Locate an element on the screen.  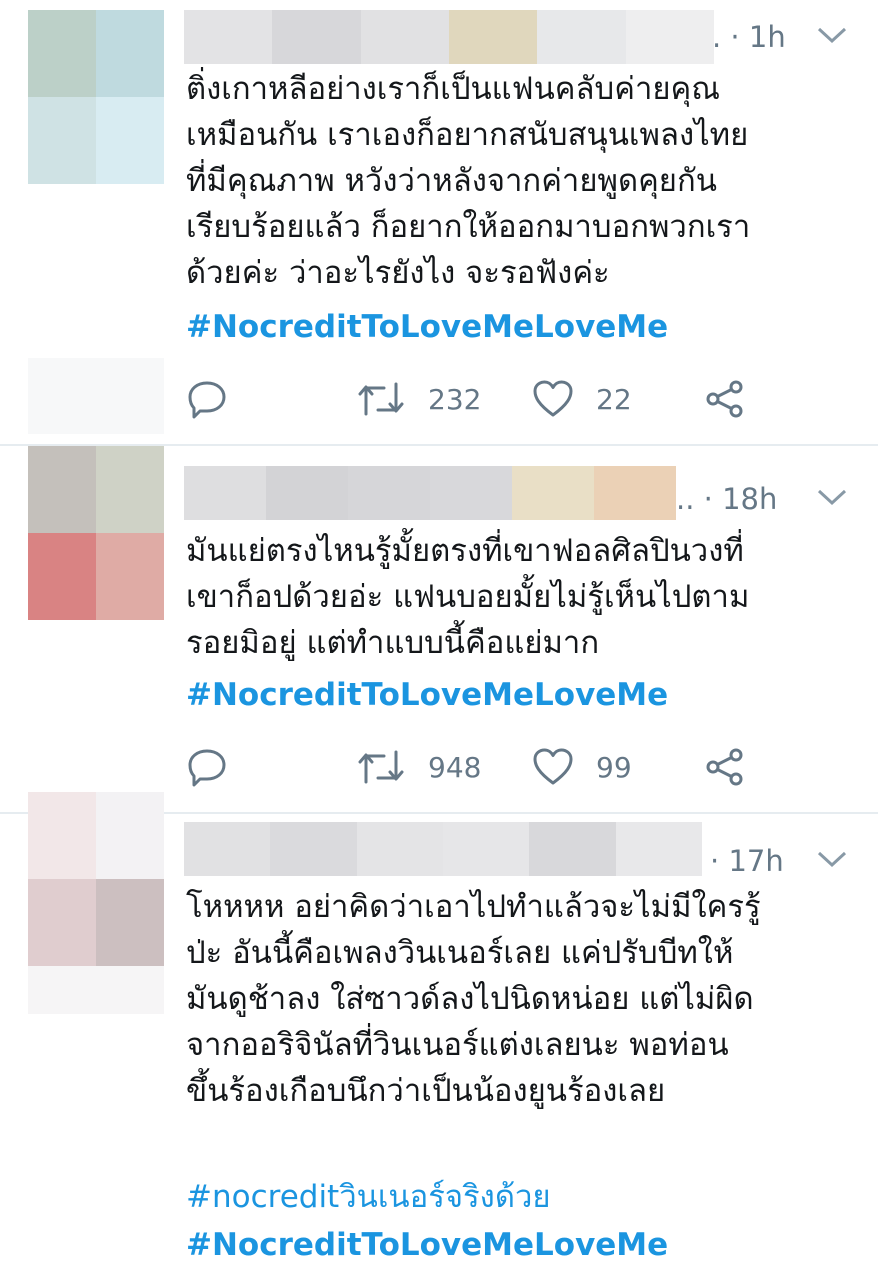
like-count: 99 is located at coordinates (614, 767).